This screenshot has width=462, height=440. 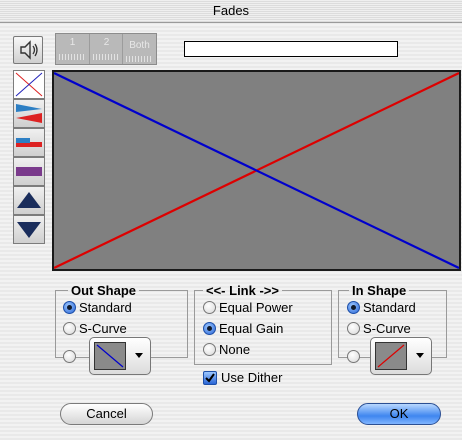 I want to click on use-dither-checkbox: Use Dither, so click(x=242, y=377).